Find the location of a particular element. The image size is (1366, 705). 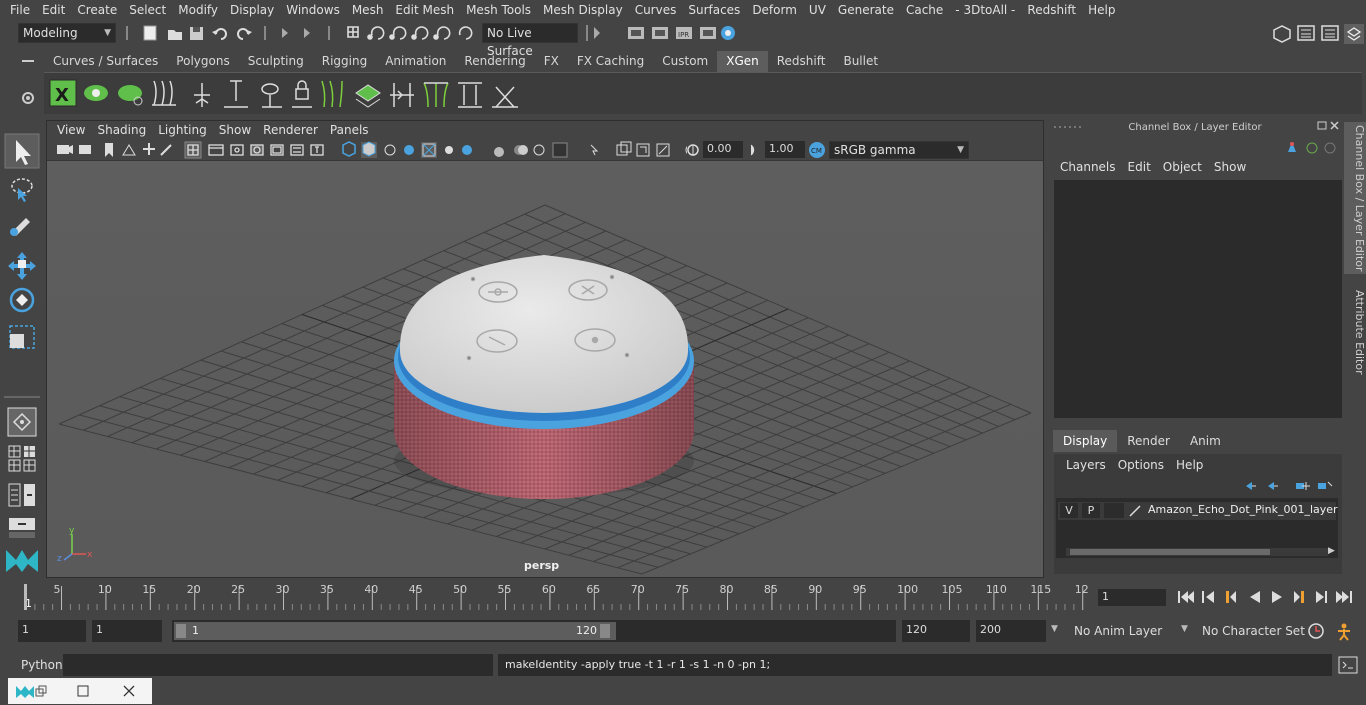

xgen-lock-guide-icon is located at coordinates (302, 94).